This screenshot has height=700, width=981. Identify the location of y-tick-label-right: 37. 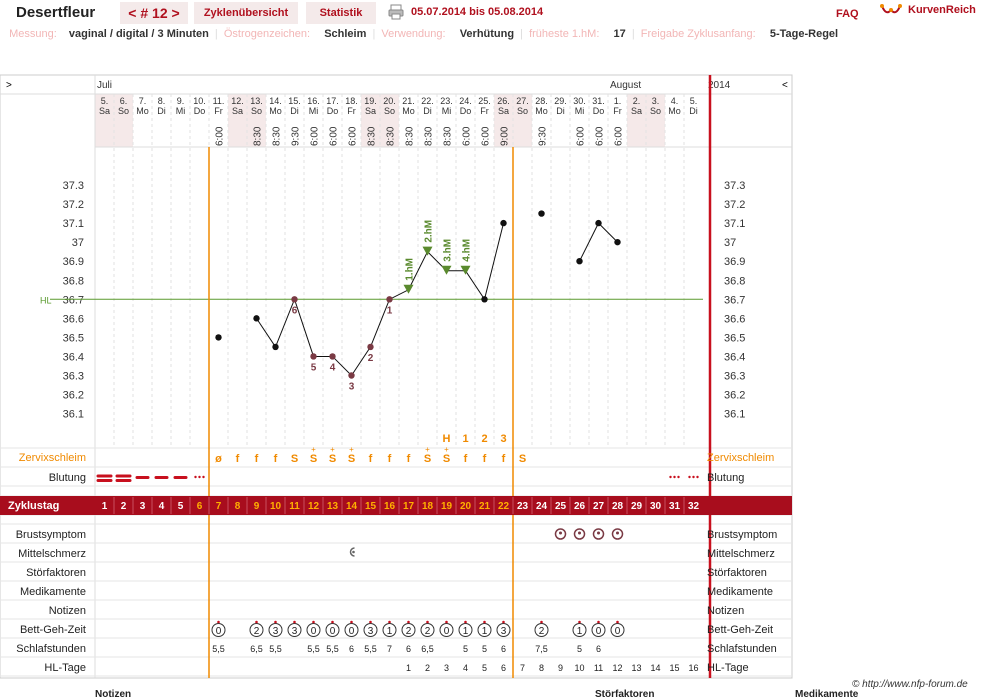
(730, 243).